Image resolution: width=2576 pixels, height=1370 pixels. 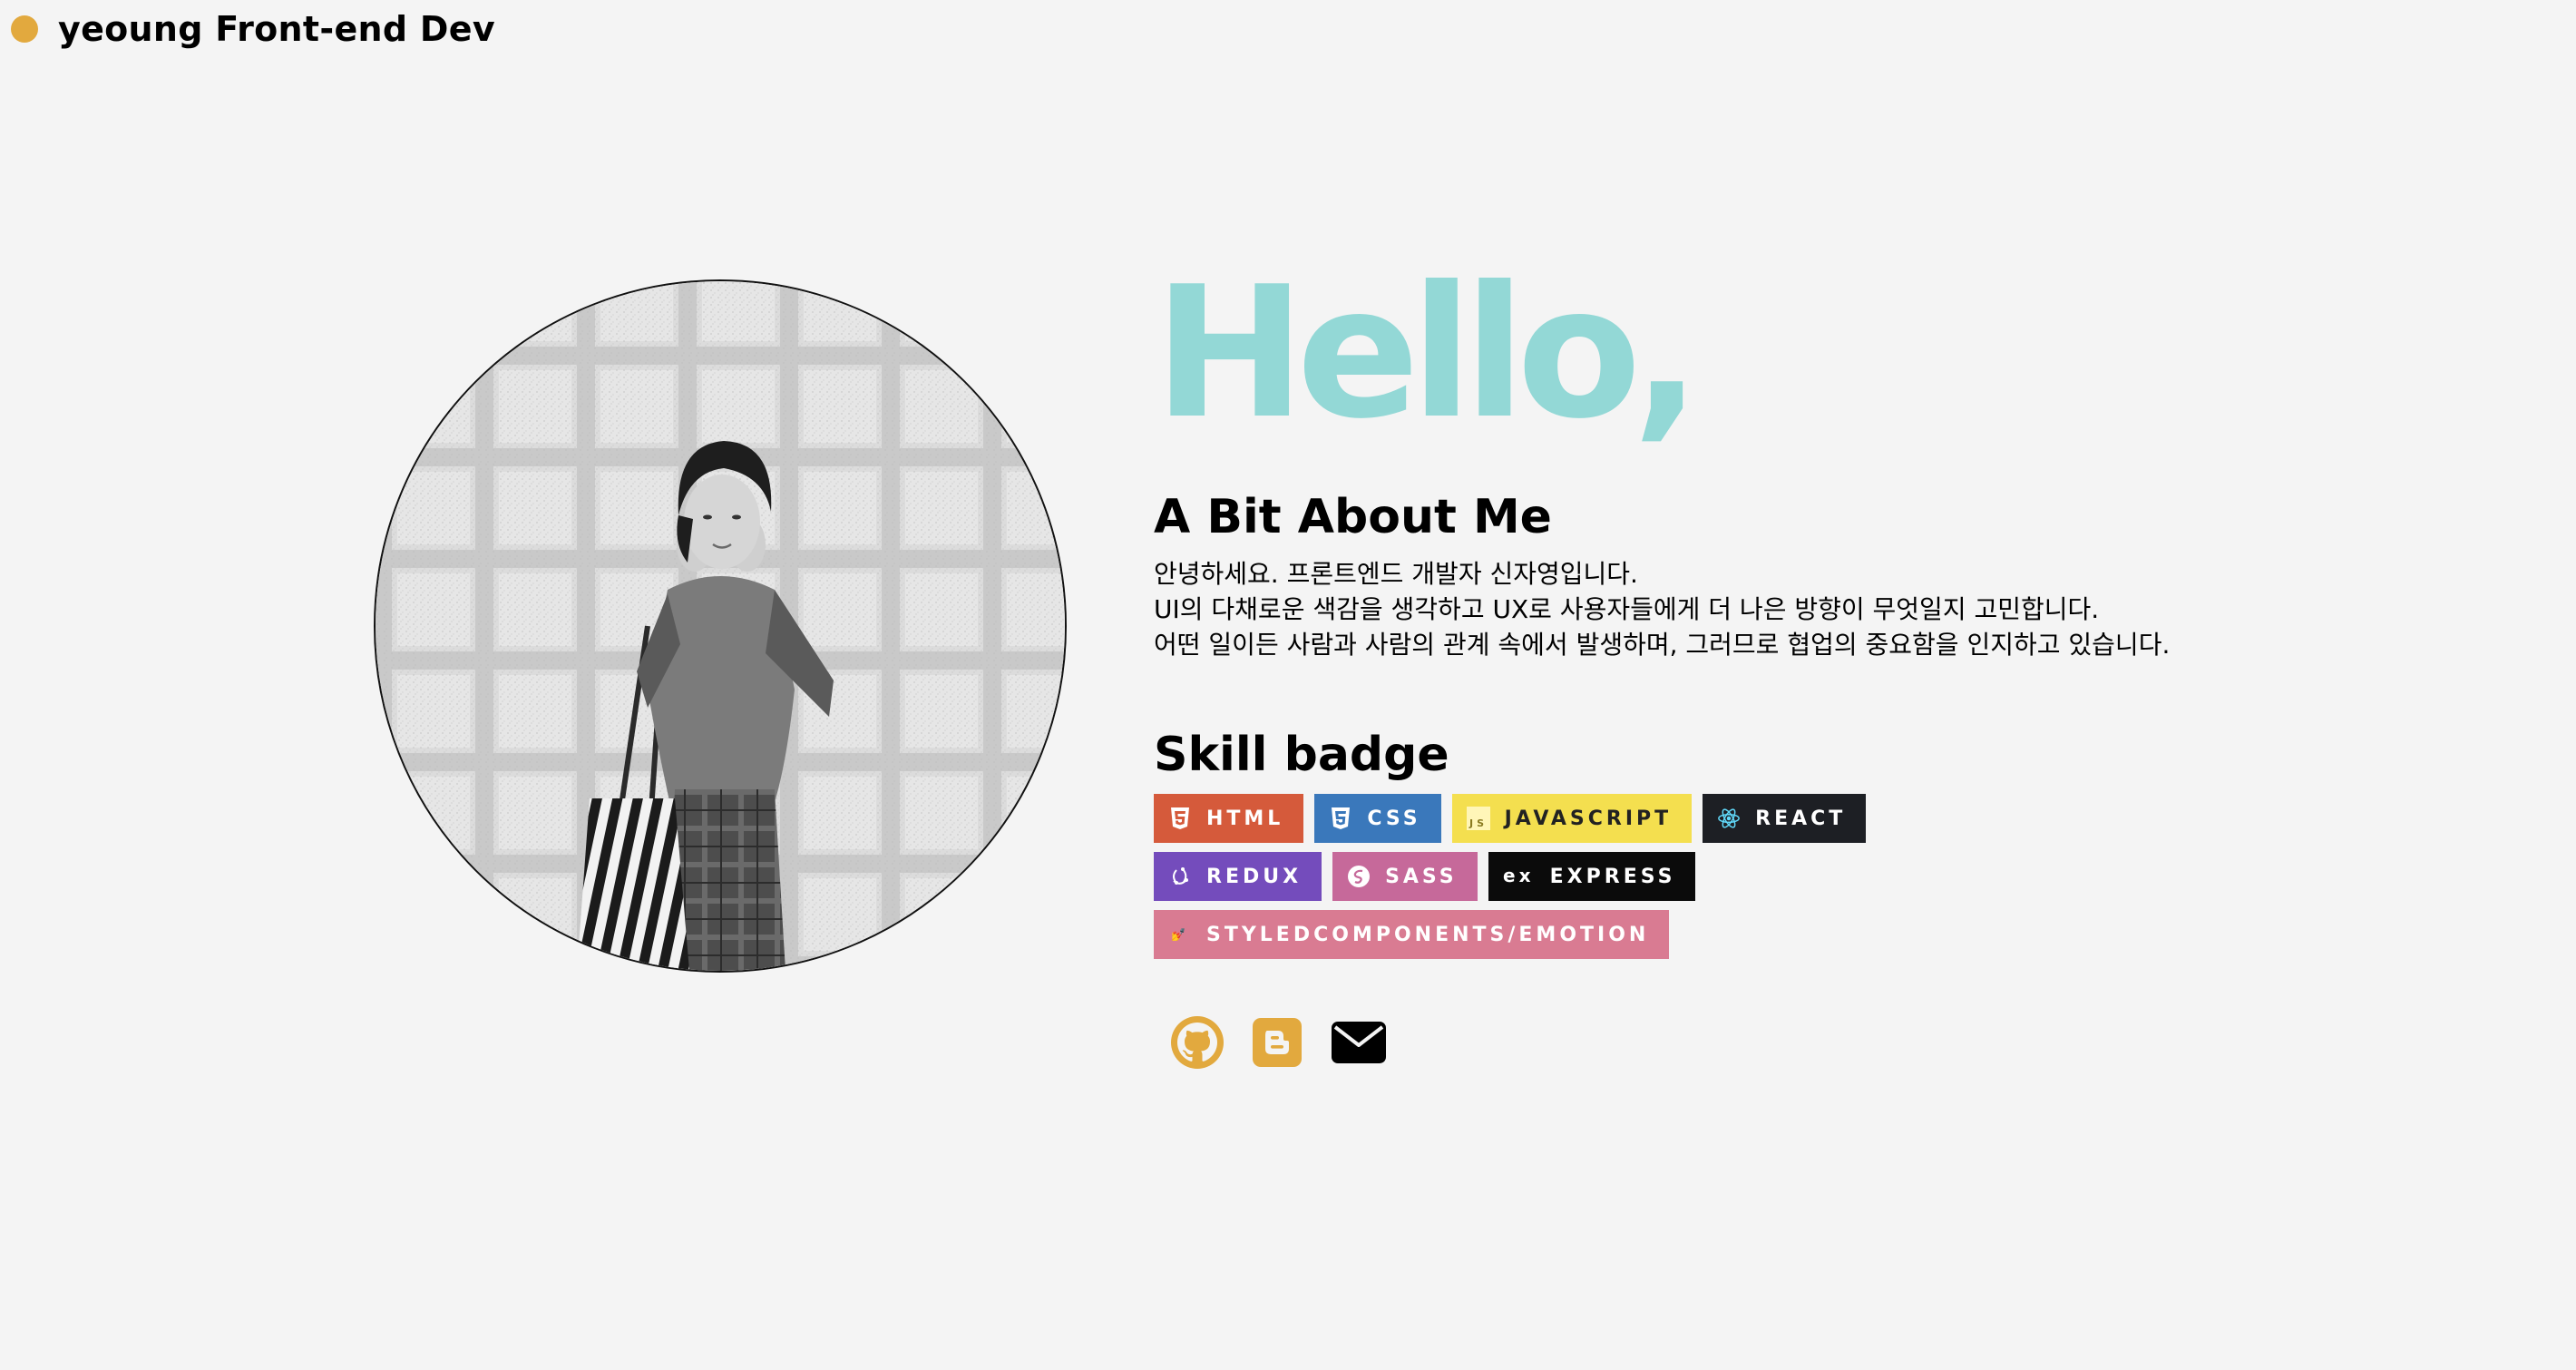 I want to click on javascript-icon: JS, so click(x=1478, y=819).